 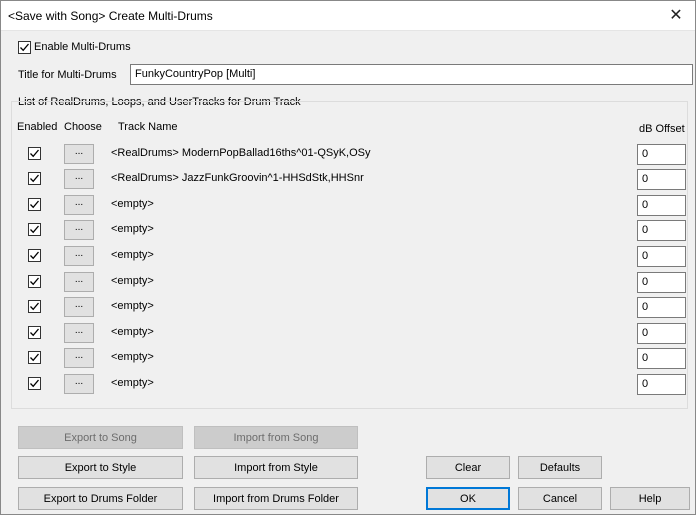 I want to click on import-from-song-button: Import from Song, so click(x=276, y=437).